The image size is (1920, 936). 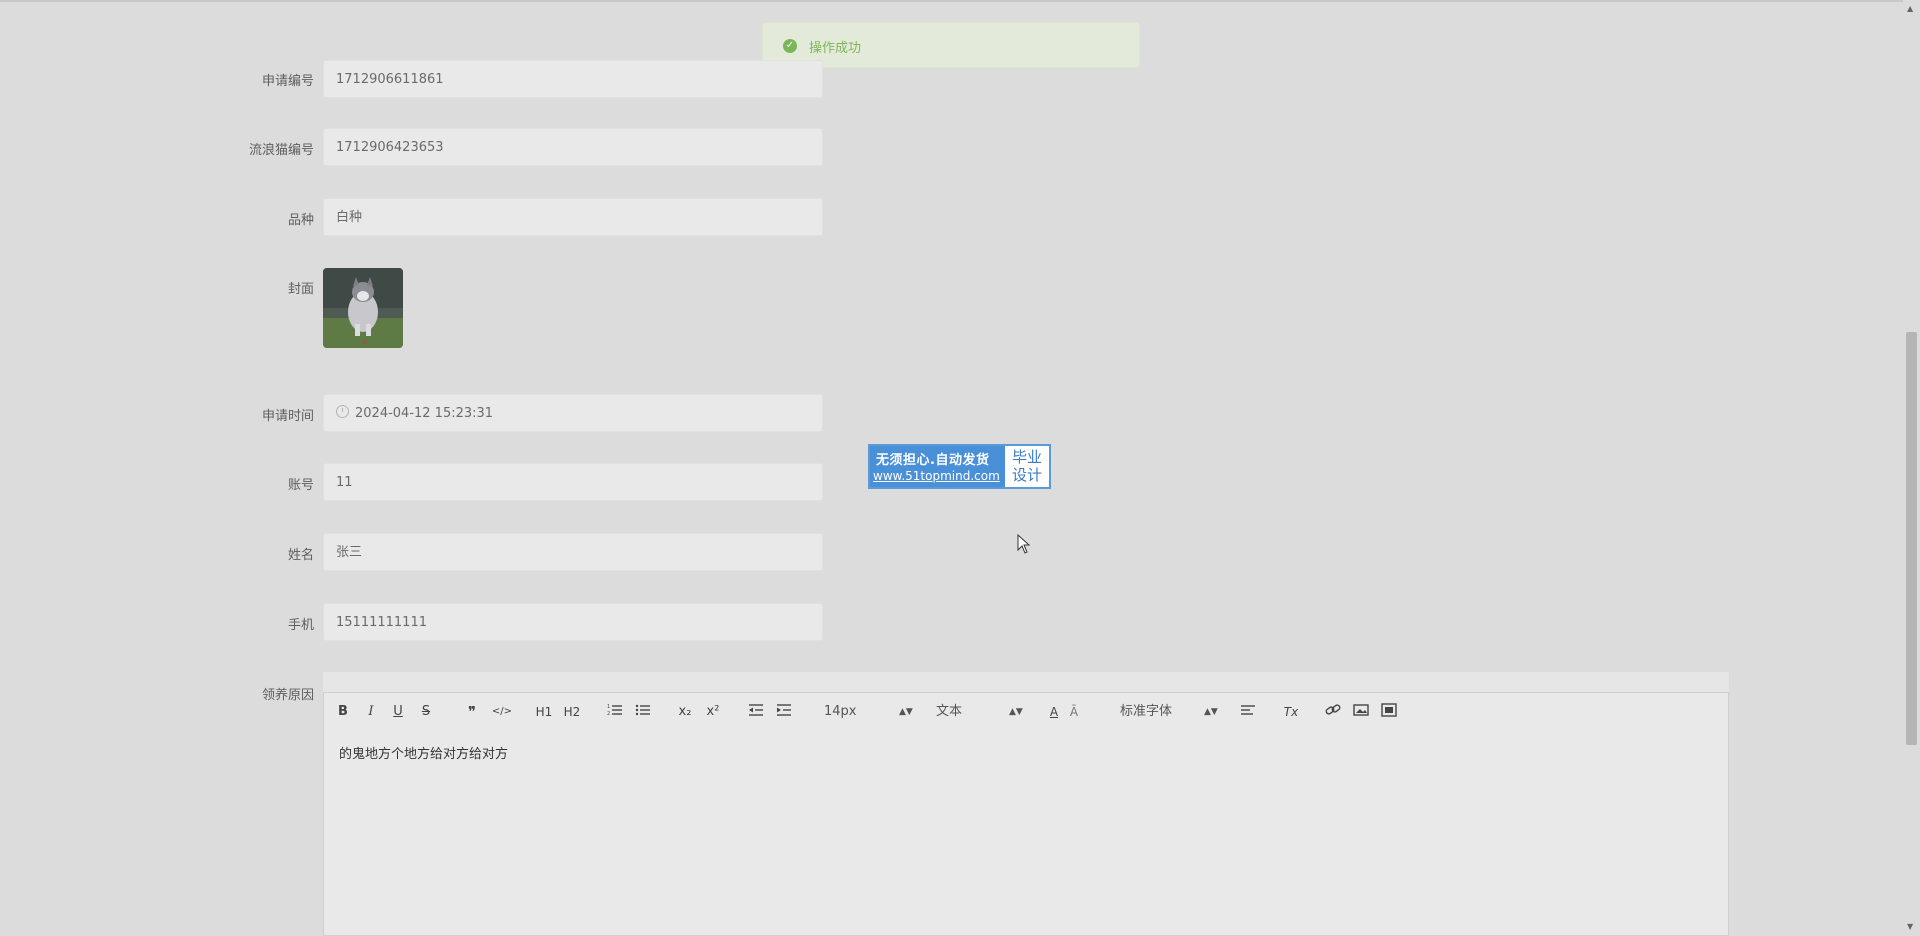 I want to click on vertical-scrollbar: ▲ ▼, so click(x=1911, y=468).